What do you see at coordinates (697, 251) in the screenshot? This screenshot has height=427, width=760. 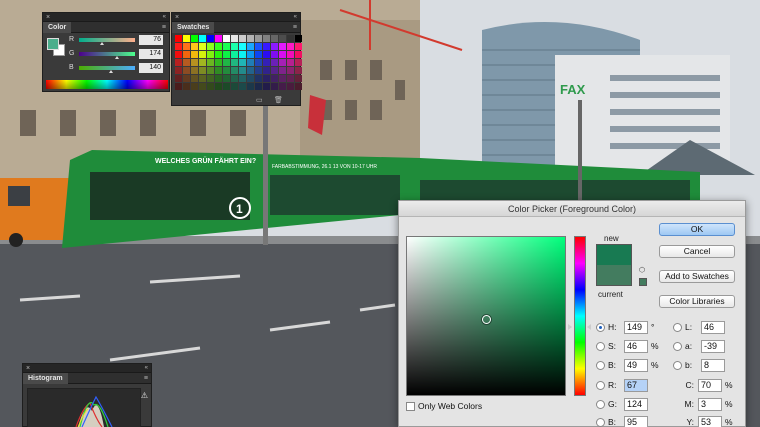 I see `cancel-button: Cancel` at bounding box center [697, 251].